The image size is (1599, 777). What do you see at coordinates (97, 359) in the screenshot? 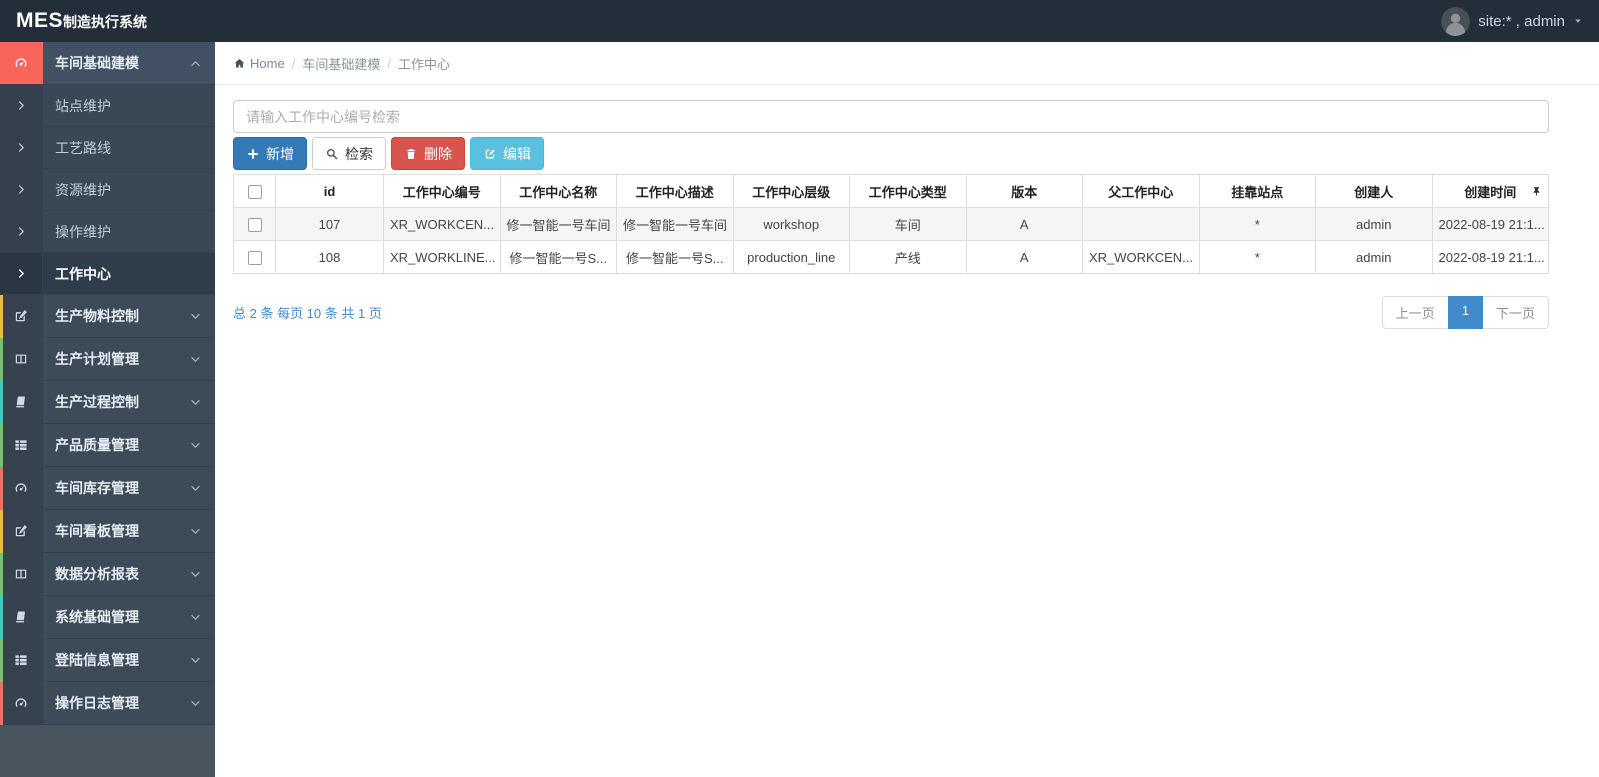
I see `sidebar-group-label: 生产计划管理` at bounding box center [97, 359].